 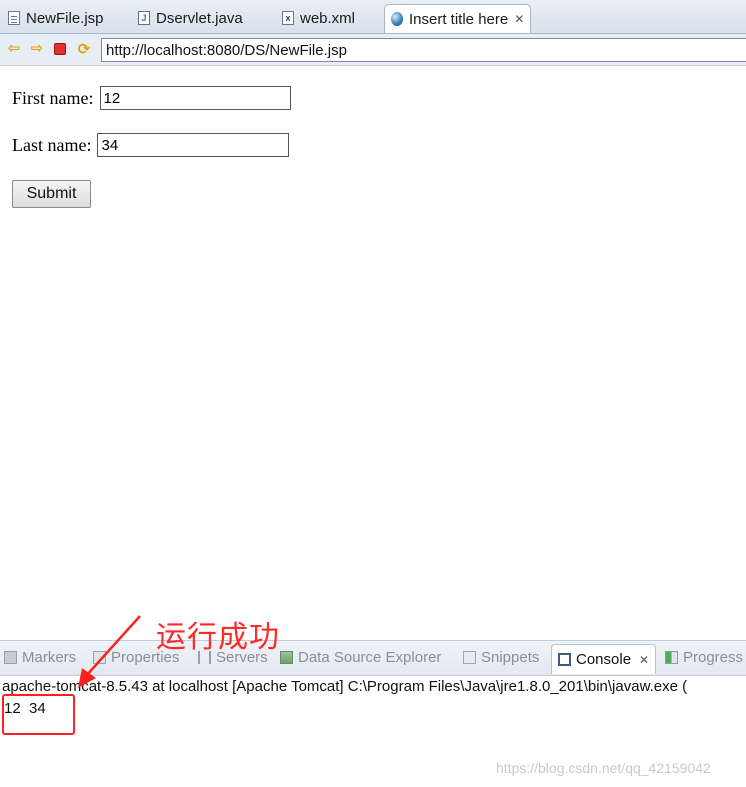 I want to click on first-name-label: First name:, so click(x=53, y=97).